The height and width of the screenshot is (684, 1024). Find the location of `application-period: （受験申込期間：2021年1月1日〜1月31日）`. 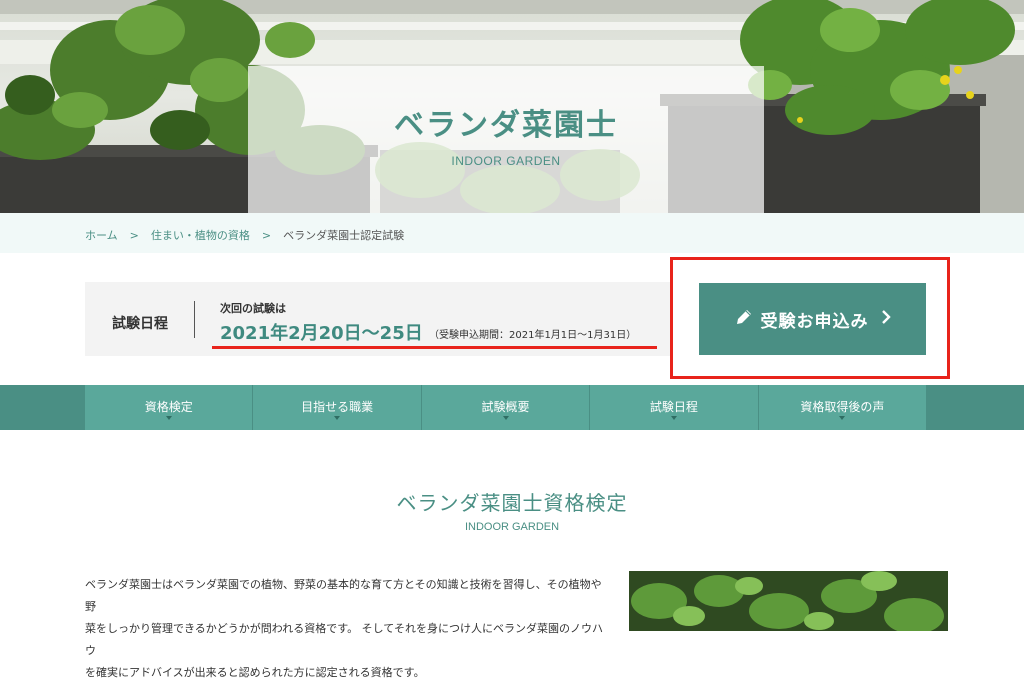

application-period: （受験申込期間：2021年1月1日〜1月31日） is located at coordinates (533, 335).